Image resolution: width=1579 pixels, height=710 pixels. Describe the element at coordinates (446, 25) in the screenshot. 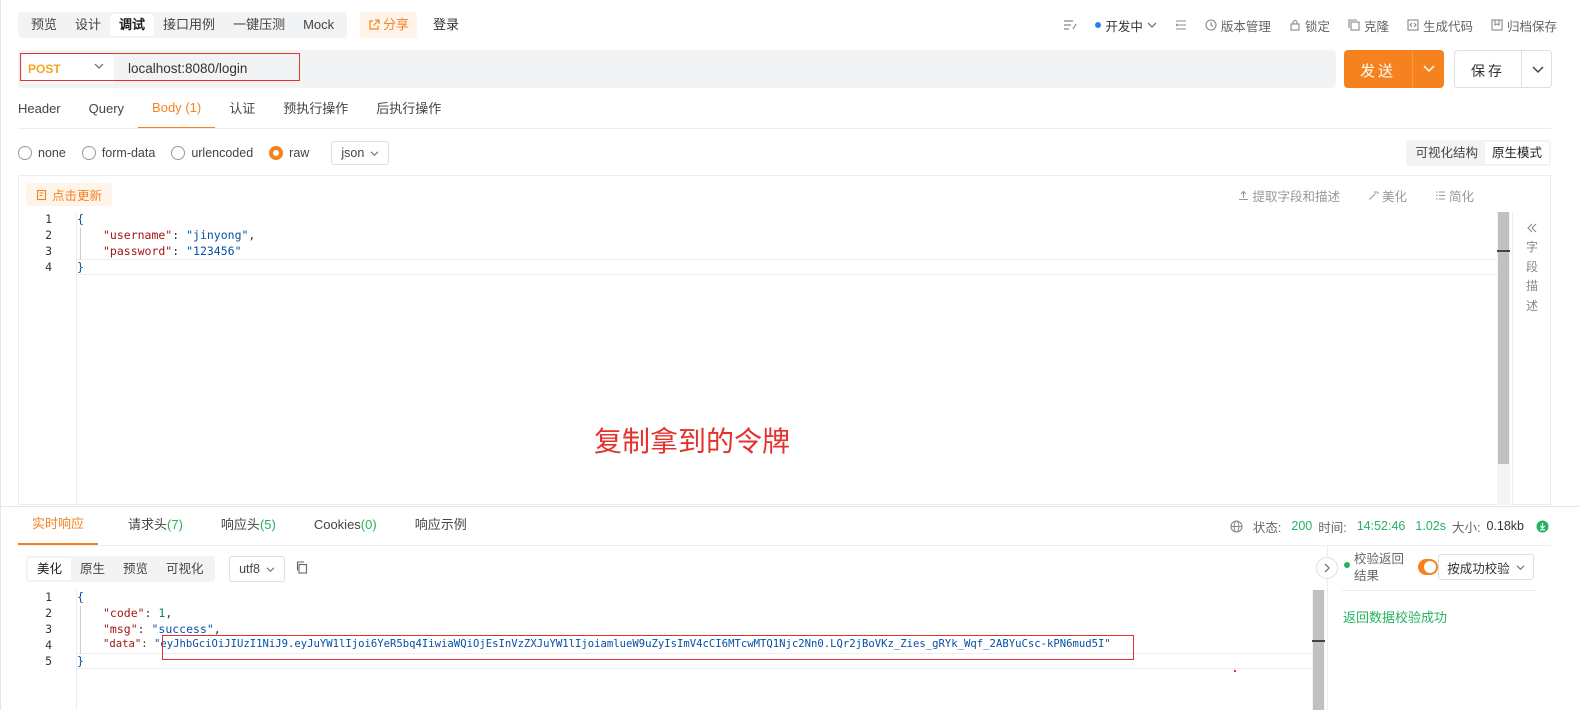

I see `login-link: 登录` at that location.